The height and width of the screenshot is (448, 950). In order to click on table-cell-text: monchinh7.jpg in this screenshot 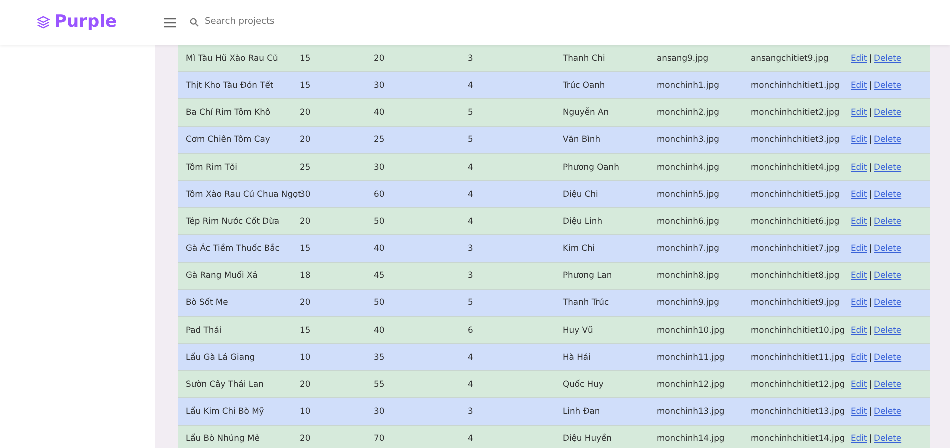, I will do `click(688, 248)`.